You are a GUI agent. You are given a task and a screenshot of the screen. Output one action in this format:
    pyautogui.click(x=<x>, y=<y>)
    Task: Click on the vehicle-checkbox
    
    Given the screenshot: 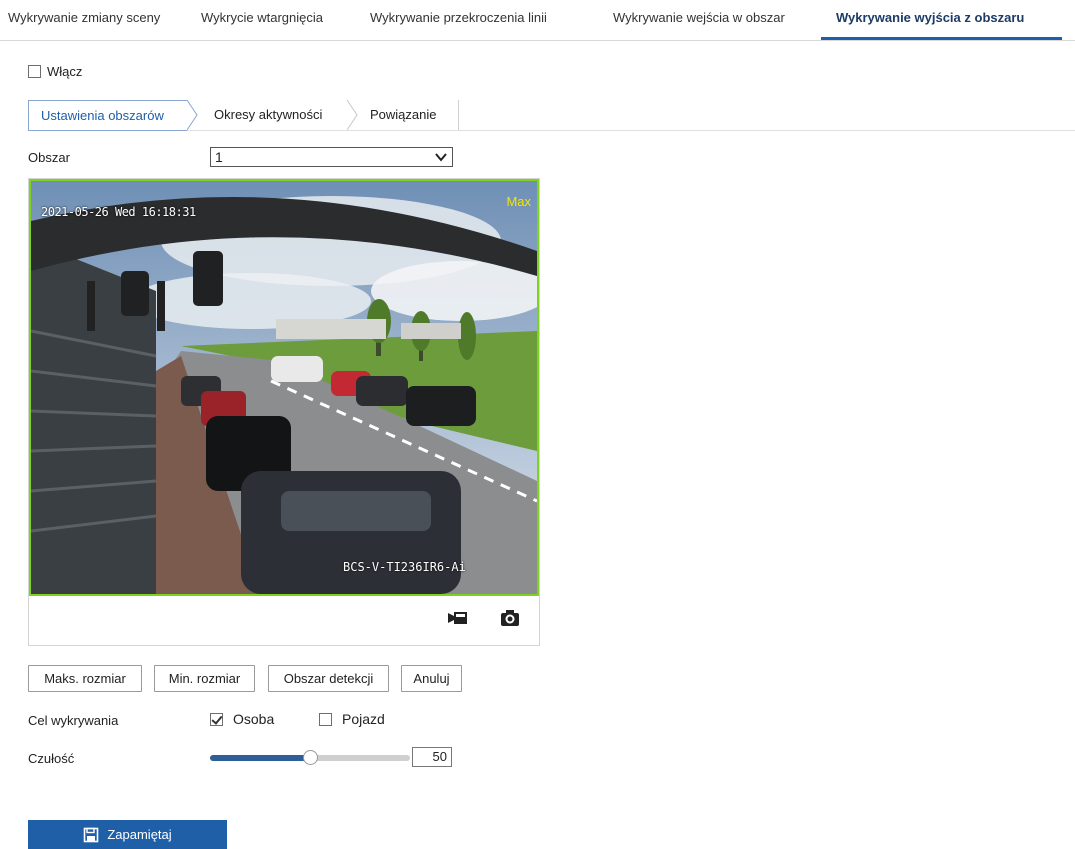 What is the action you would take?
    pyautogui.click(x=325, y=719)
    